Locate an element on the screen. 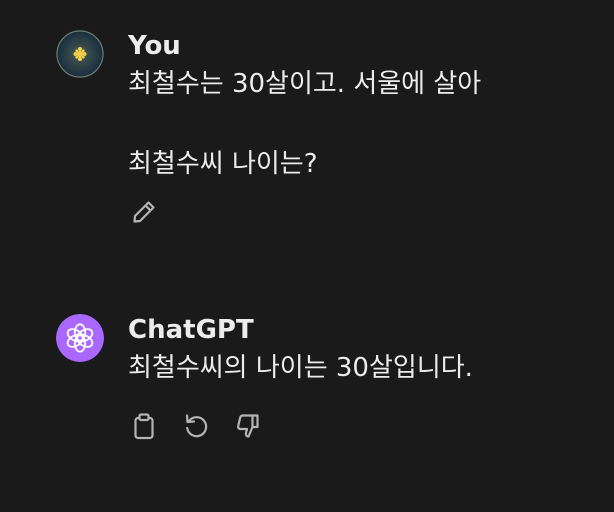  chatgpt-avatar is located at coordinates (80, 338).